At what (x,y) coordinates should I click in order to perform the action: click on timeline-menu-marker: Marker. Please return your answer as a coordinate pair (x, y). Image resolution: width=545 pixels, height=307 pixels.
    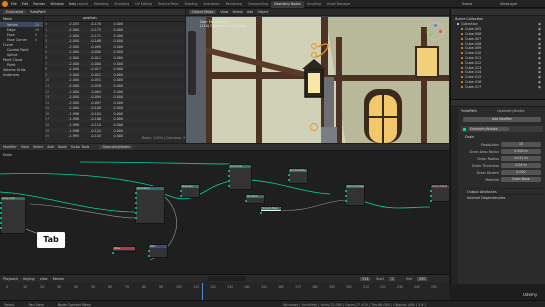
    Looking at the image, I should click on (59, 279).